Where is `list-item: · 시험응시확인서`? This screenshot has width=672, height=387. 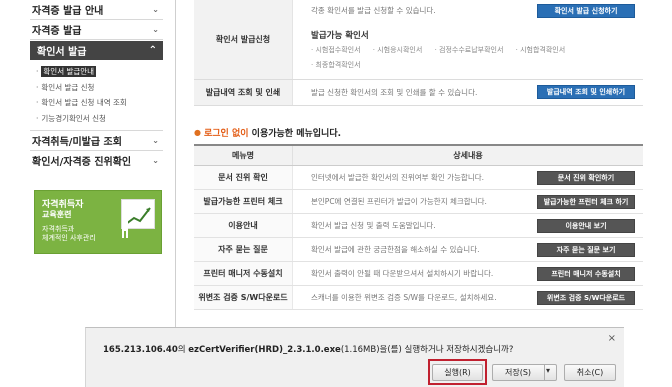
list-item: · 시험응시확인서 is located at coordinates (397, 50).